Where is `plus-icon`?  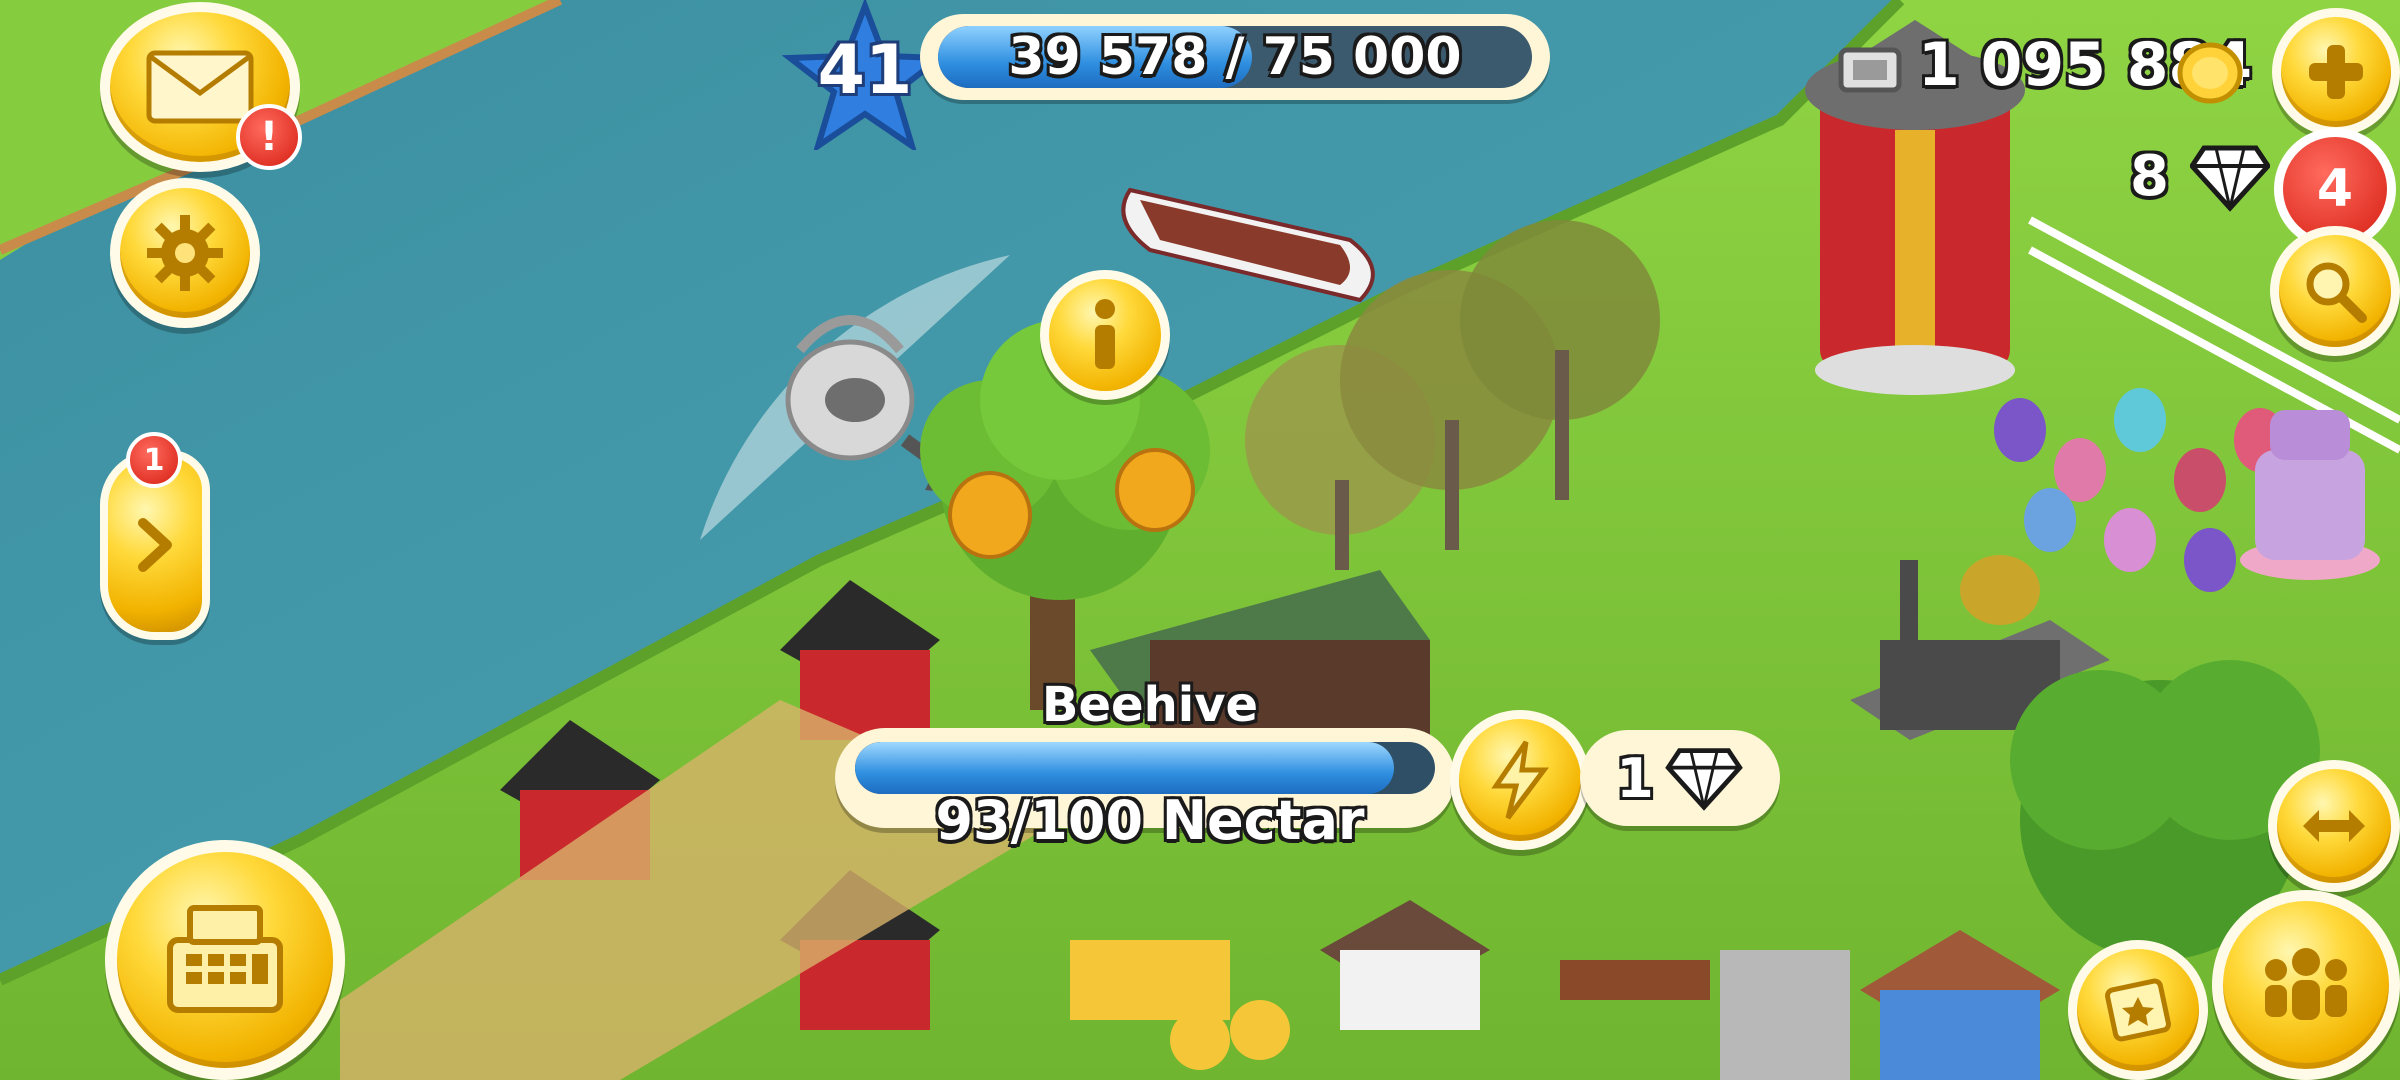
plus-icon is located at coordinates (2336, 72).